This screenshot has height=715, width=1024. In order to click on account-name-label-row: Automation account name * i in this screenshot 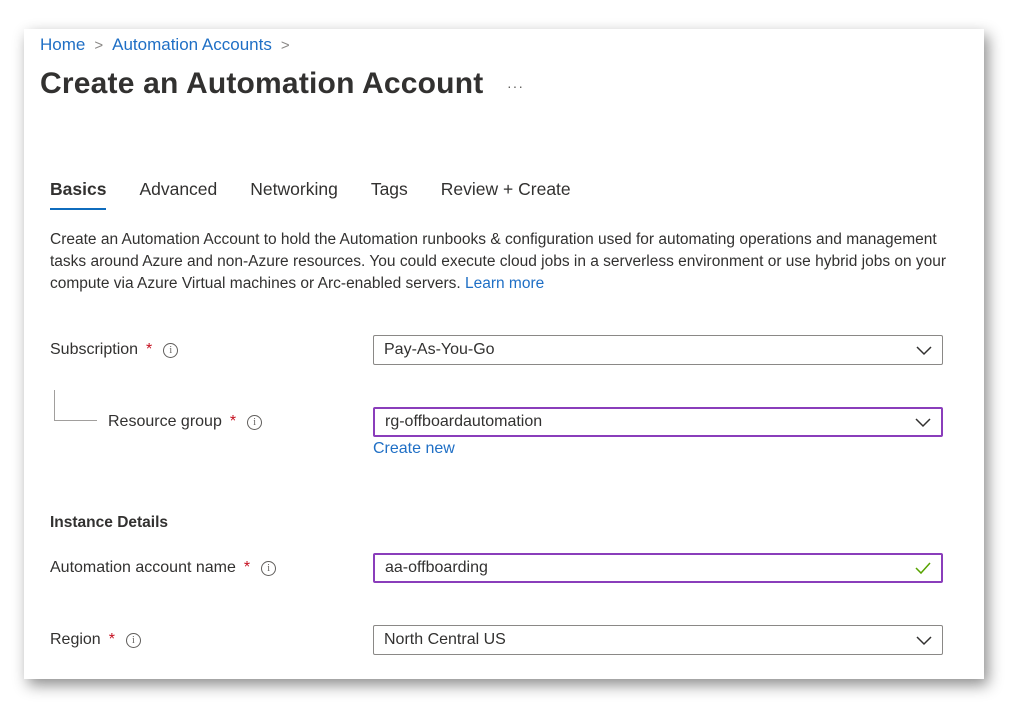, I will do `click(163, 568)`.